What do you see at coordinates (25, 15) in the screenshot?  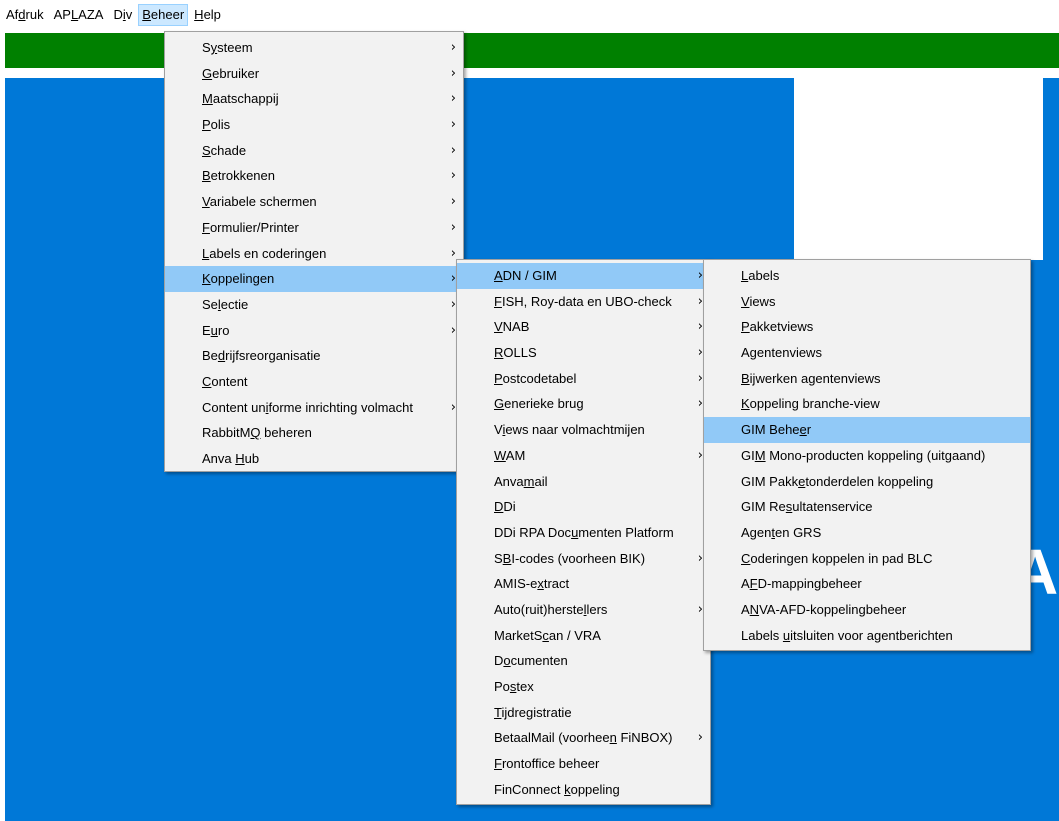 I see `menu-afdruk: Afdruk` at bounding box center [25, 15].